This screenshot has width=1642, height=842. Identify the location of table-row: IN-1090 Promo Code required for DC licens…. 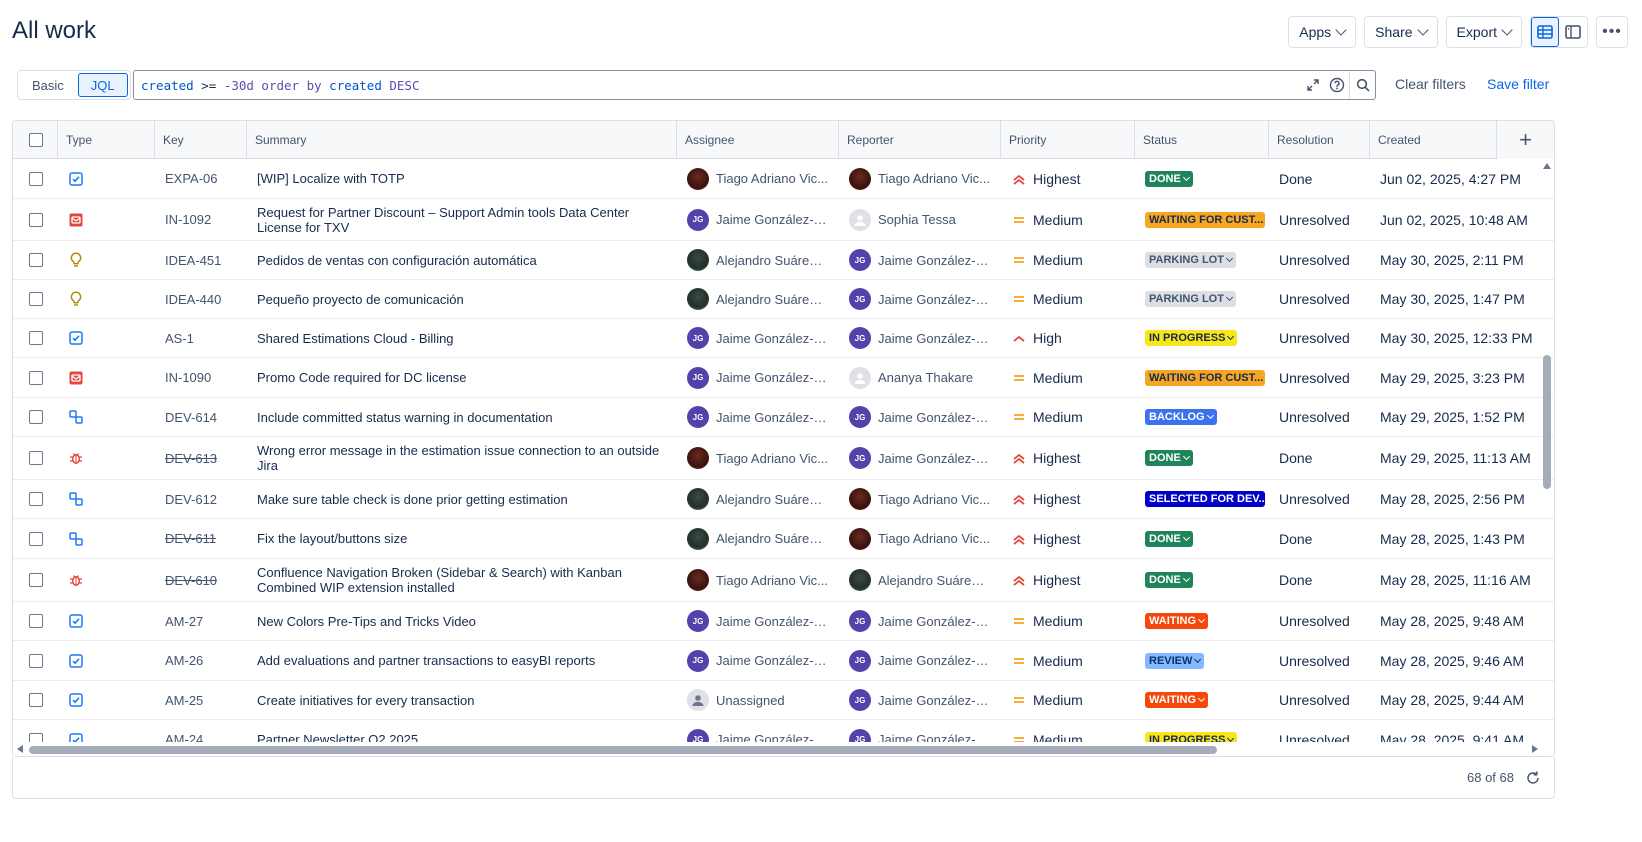
(783, 378).